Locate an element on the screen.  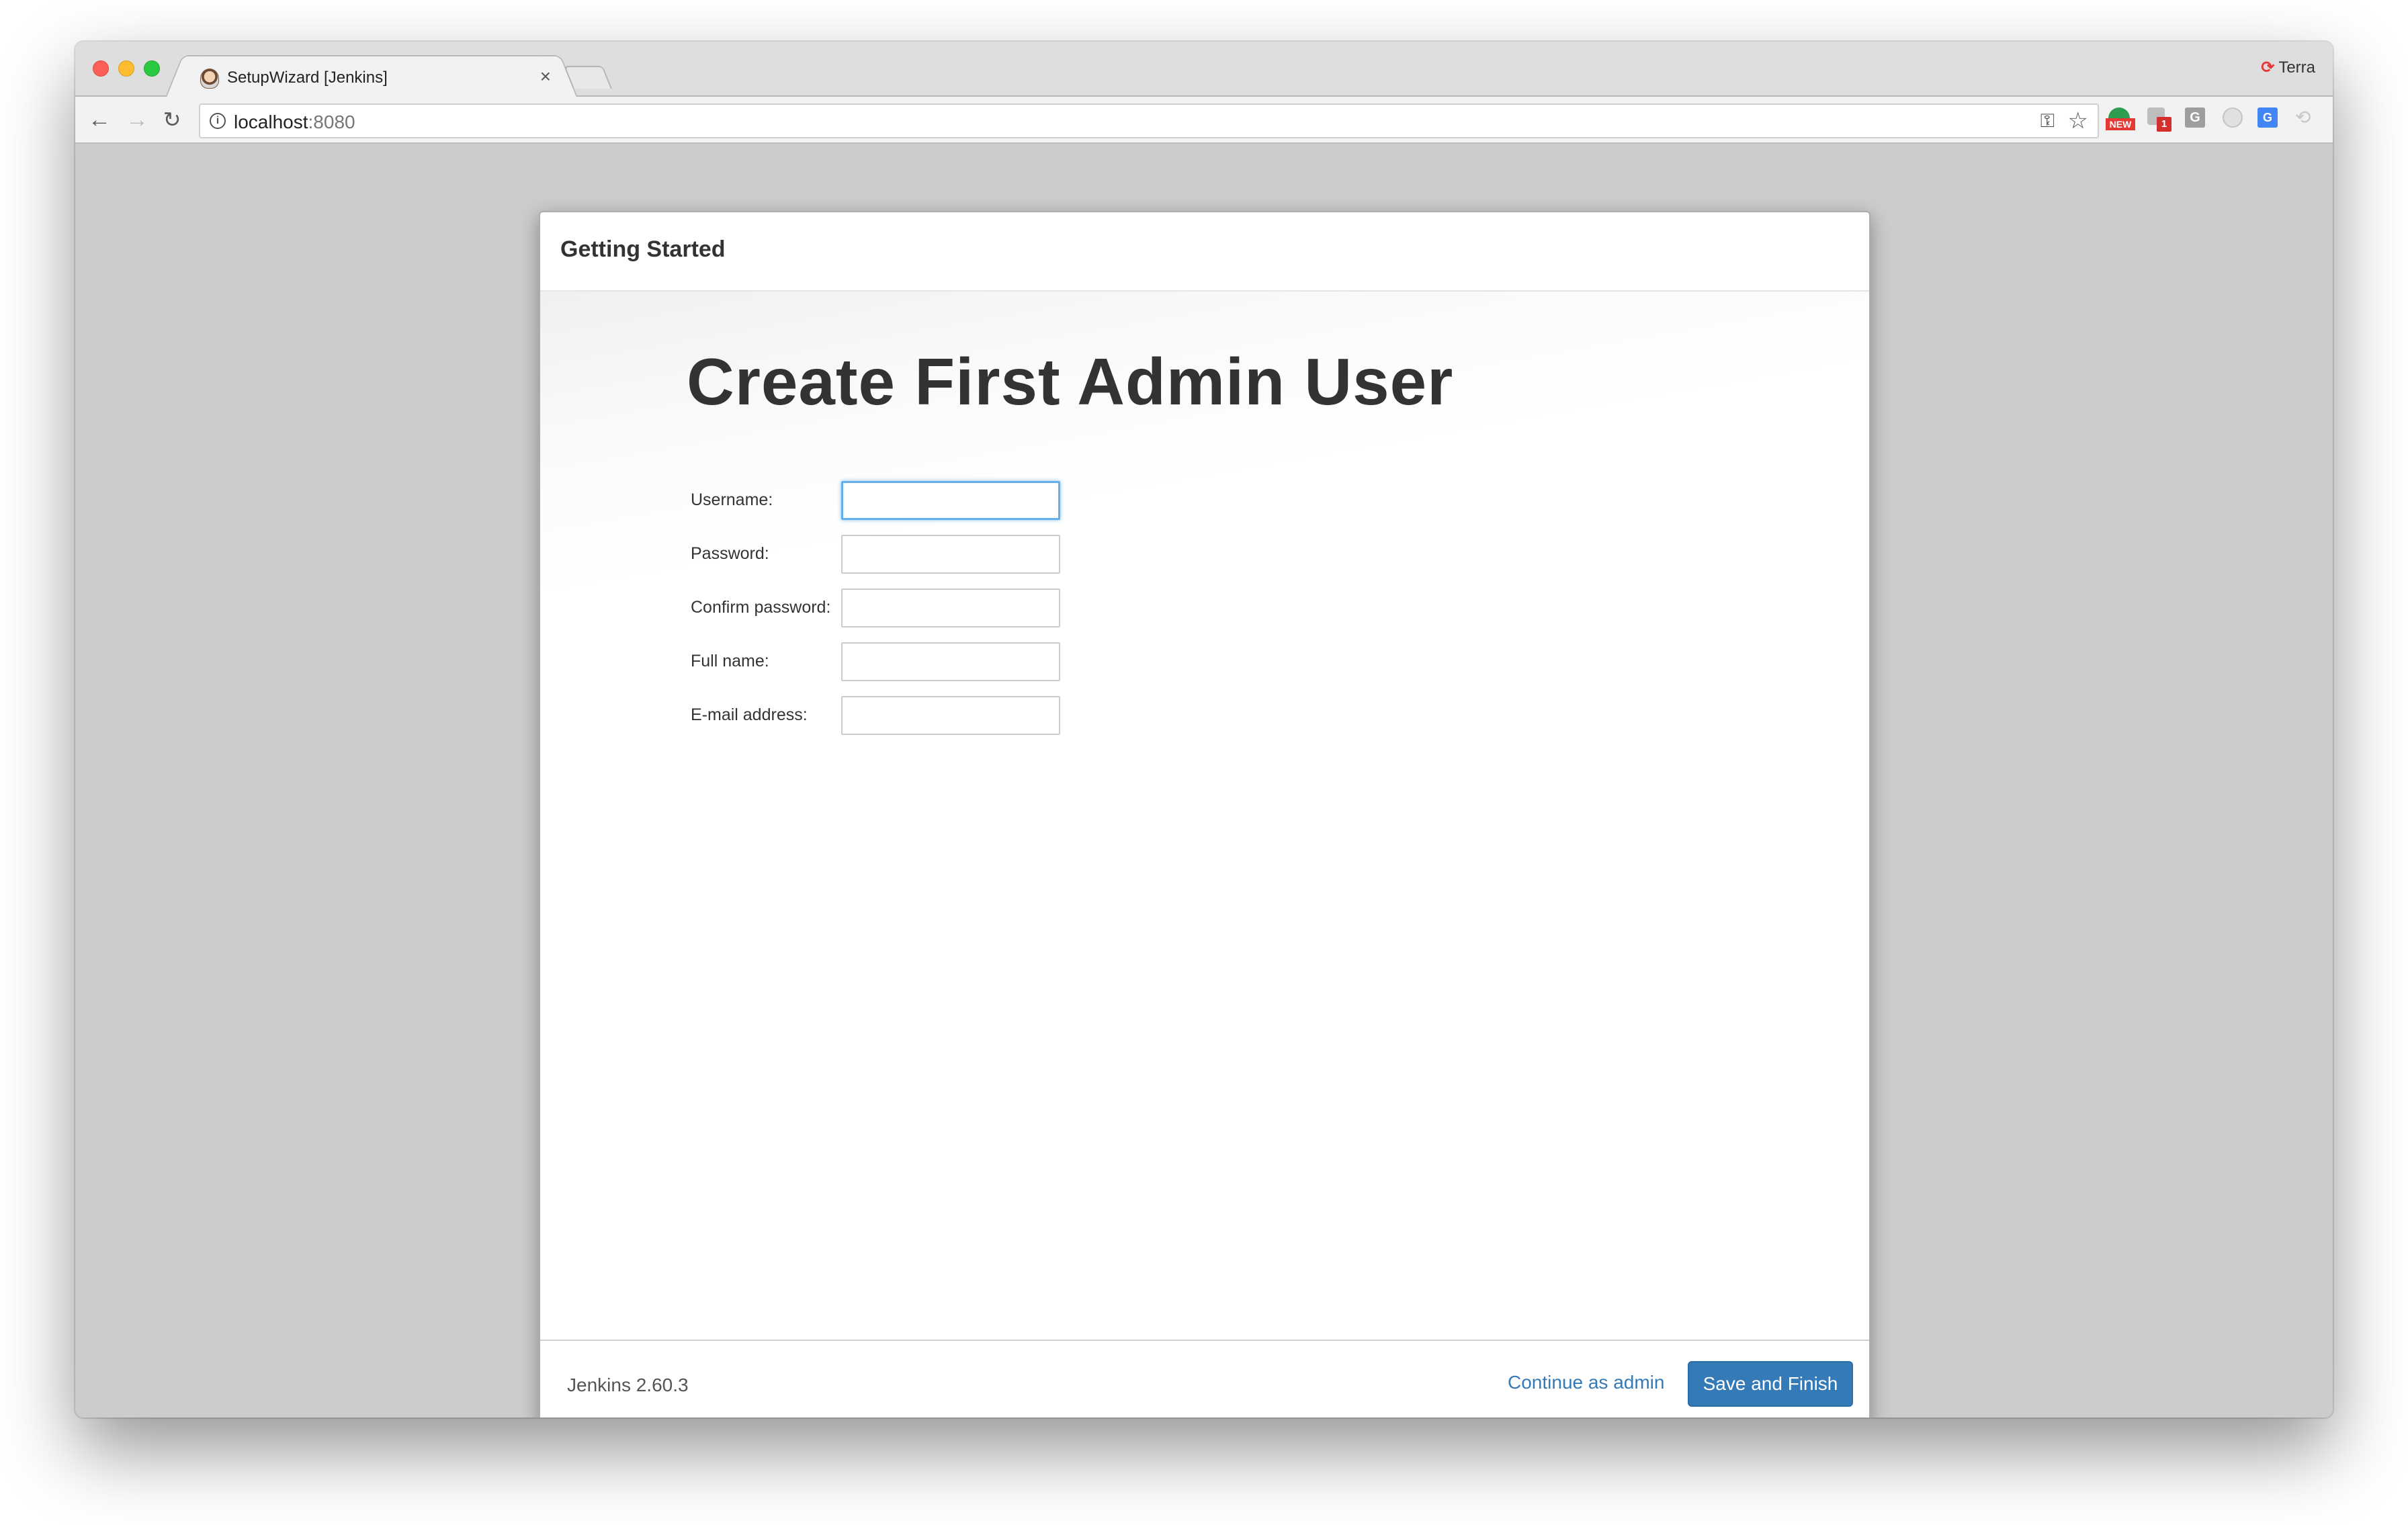
maximize-window-button is located at coordinates (152, 68).